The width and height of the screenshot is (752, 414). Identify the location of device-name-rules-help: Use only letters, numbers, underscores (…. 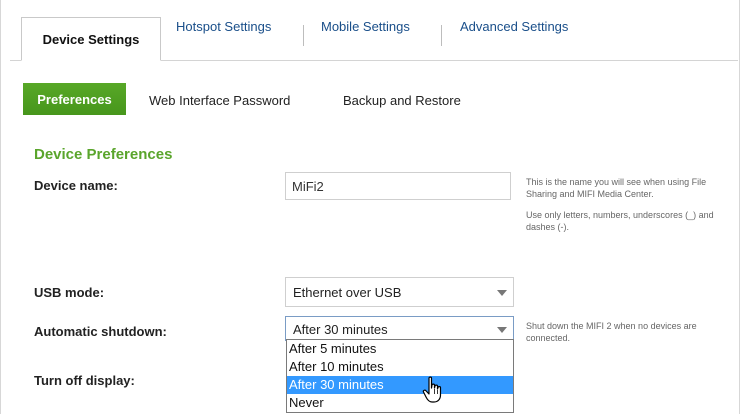
(620, 221).